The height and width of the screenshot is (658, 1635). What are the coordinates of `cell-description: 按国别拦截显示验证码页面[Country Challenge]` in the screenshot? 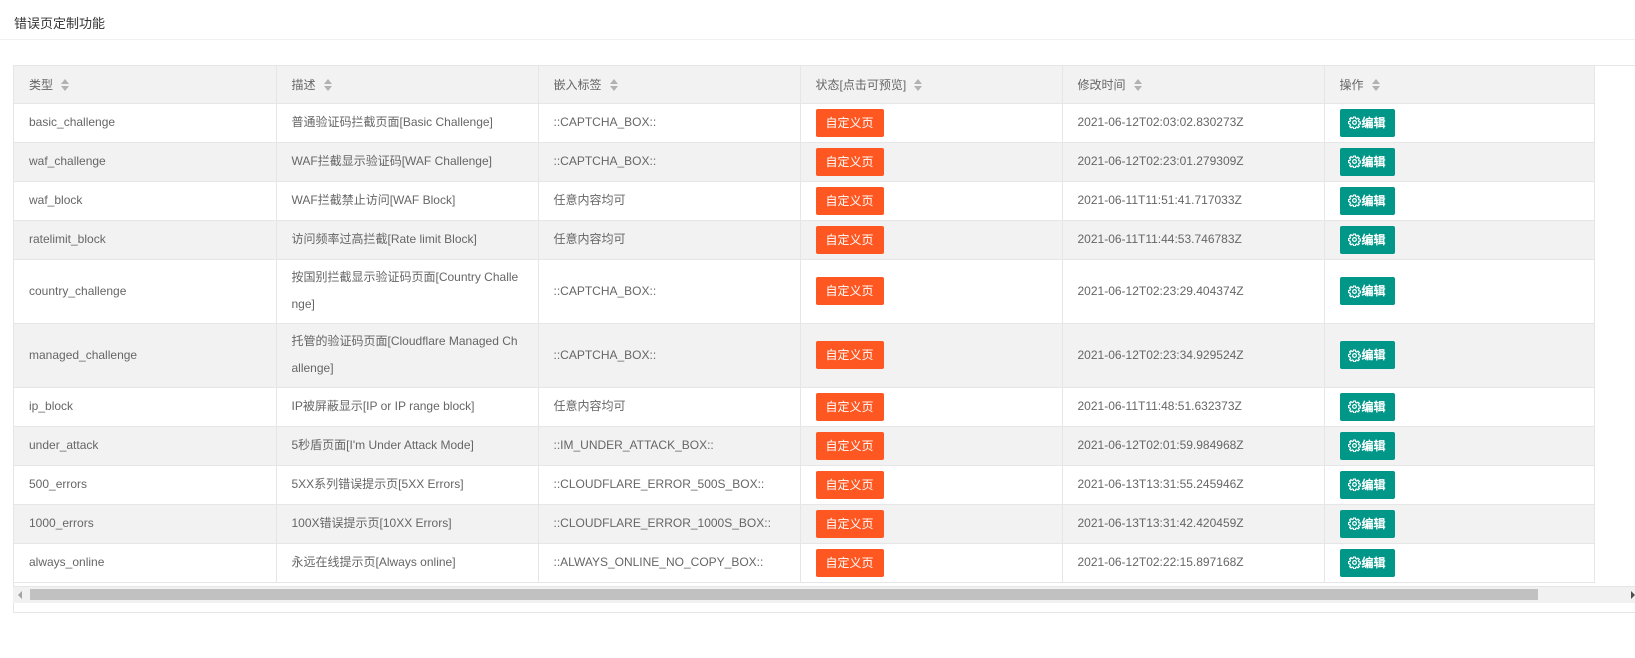 It's located at (407, 291).